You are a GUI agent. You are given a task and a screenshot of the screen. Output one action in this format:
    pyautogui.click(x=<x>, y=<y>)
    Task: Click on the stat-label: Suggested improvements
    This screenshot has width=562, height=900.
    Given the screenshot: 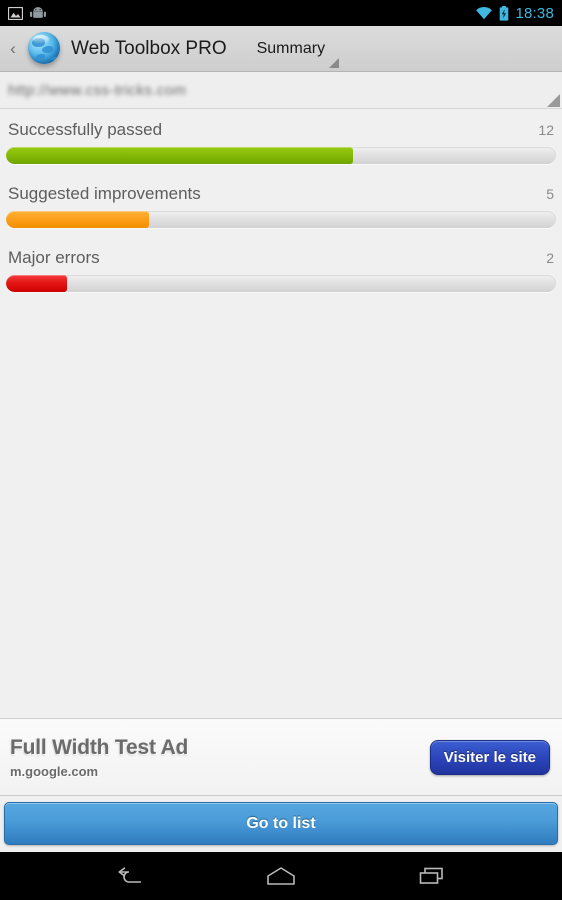 What is the action you would take?
    pyautogui.click(x=104, y=193)
    